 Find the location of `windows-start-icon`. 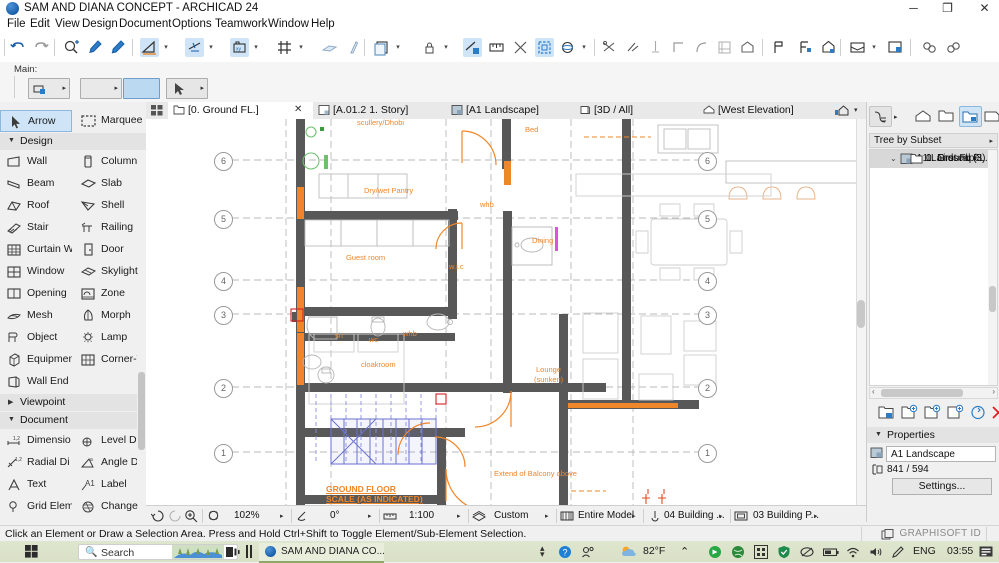

windows-start-icon is located at coordinates (31, 551).